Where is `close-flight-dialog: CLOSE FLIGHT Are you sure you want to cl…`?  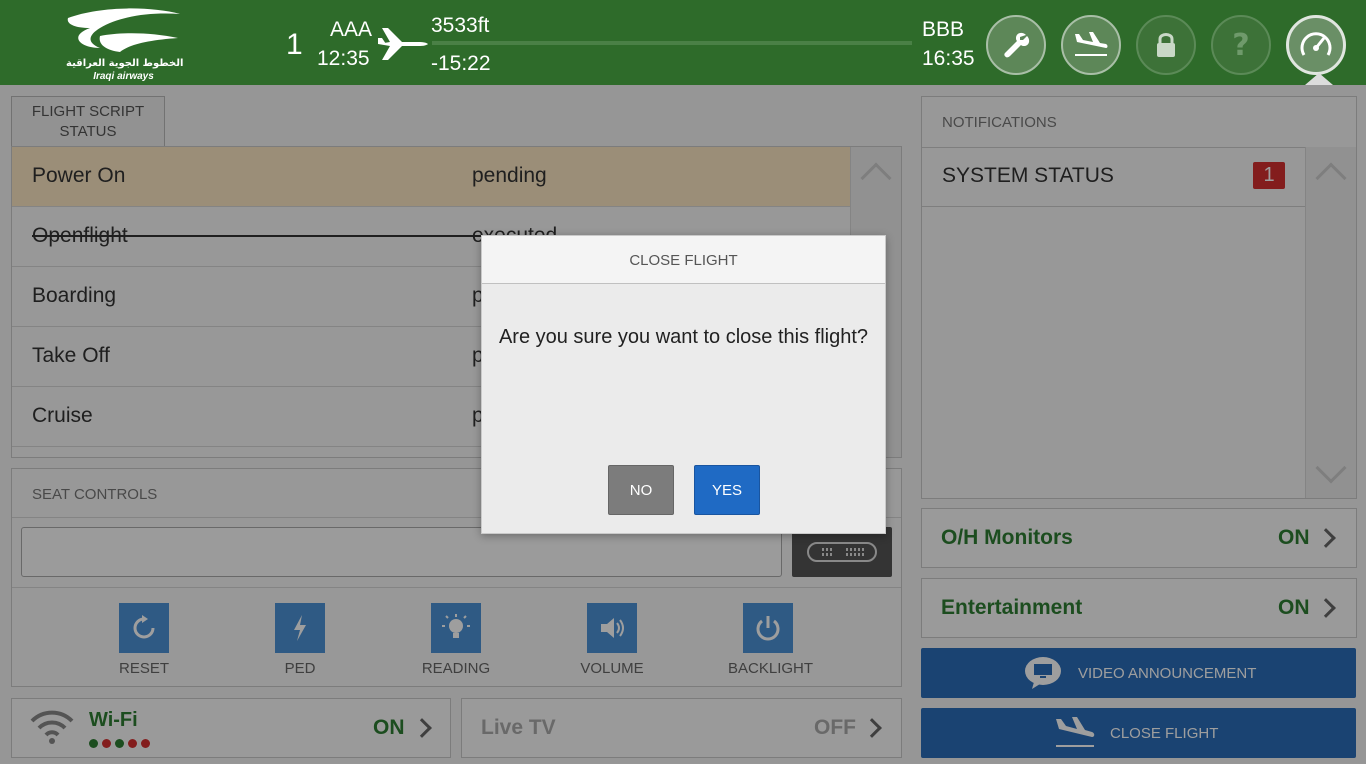 close-flight-dialog: CLOSE FLIGHT Are you sure you want to cl… is located at coordinates (683, 384).